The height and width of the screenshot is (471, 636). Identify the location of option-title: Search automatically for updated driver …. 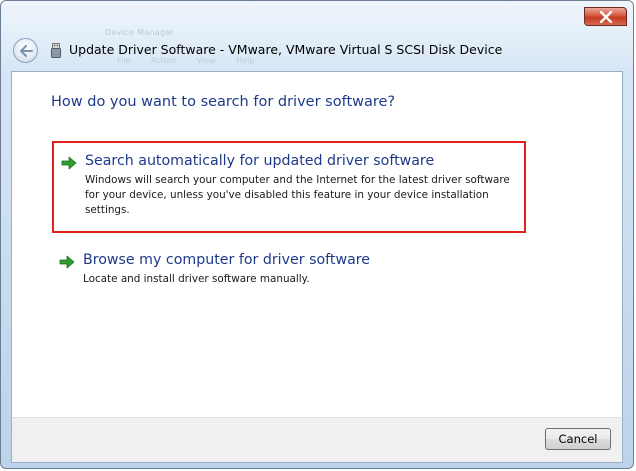
(260, 161).